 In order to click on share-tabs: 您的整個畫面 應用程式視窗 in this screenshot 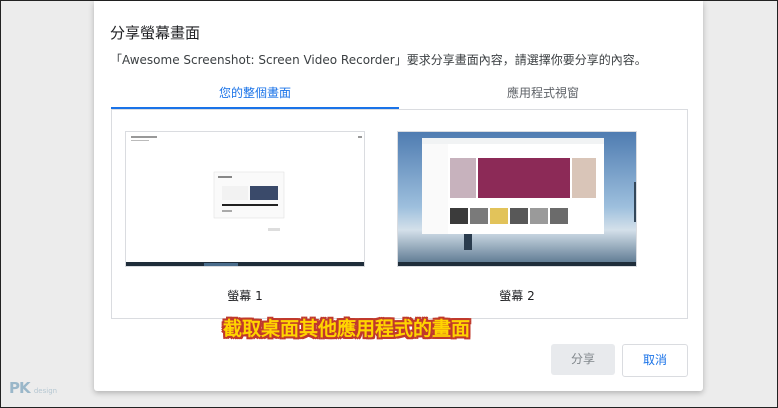, I will do `click(399, 94)`.